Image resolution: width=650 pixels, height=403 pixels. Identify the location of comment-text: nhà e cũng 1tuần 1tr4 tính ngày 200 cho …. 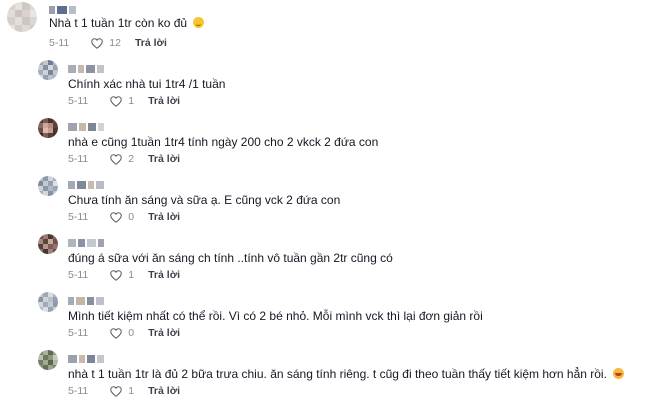
(223, 142).